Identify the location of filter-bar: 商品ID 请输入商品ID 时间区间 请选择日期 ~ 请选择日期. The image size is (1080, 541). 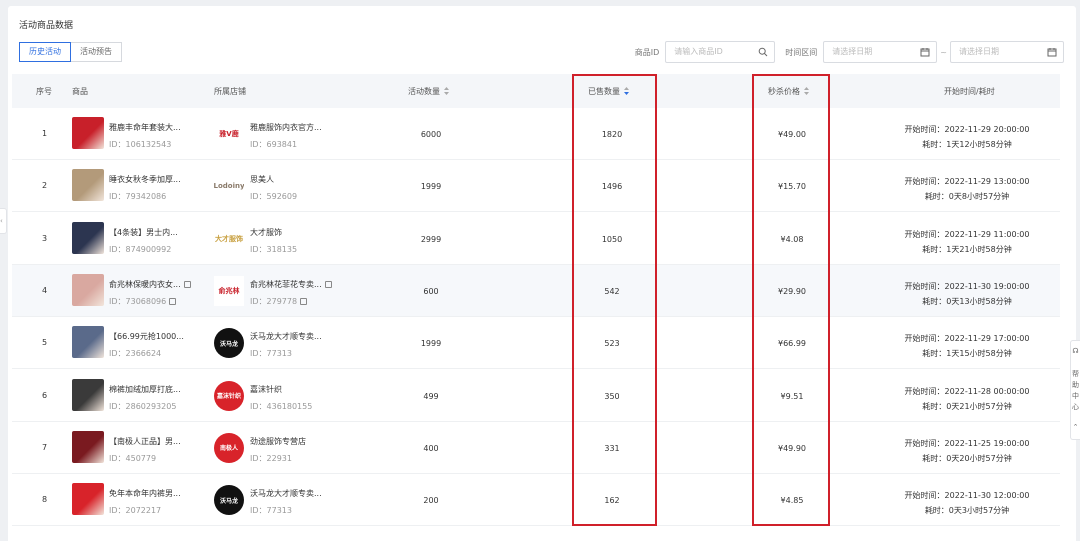
(849, 52).